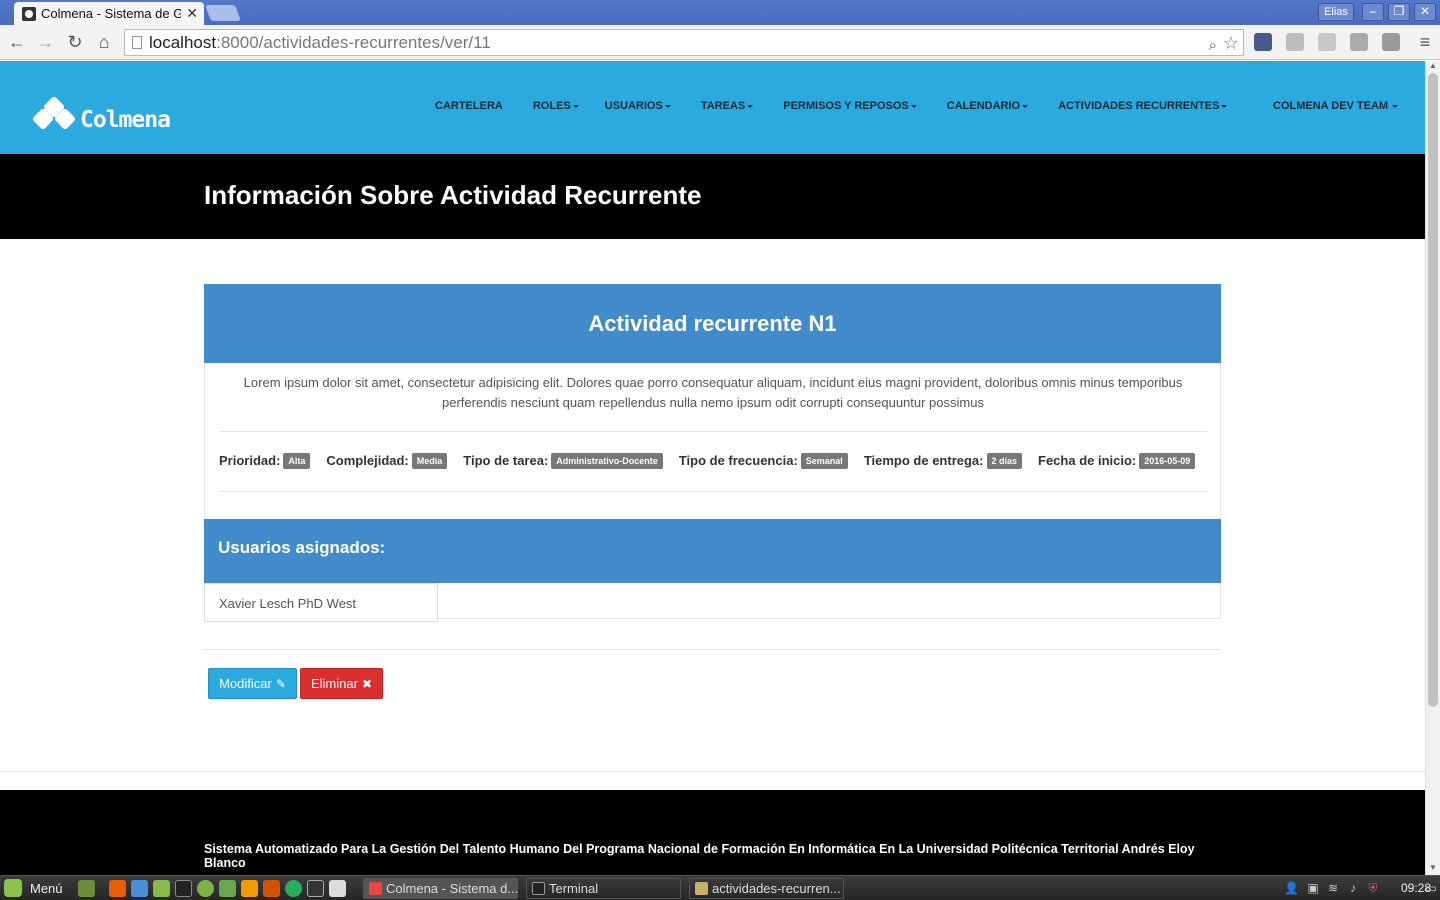  Describe the element at coordinates (280, 683) in the screenshot. I see `pencil-icon: ✎` at that location.